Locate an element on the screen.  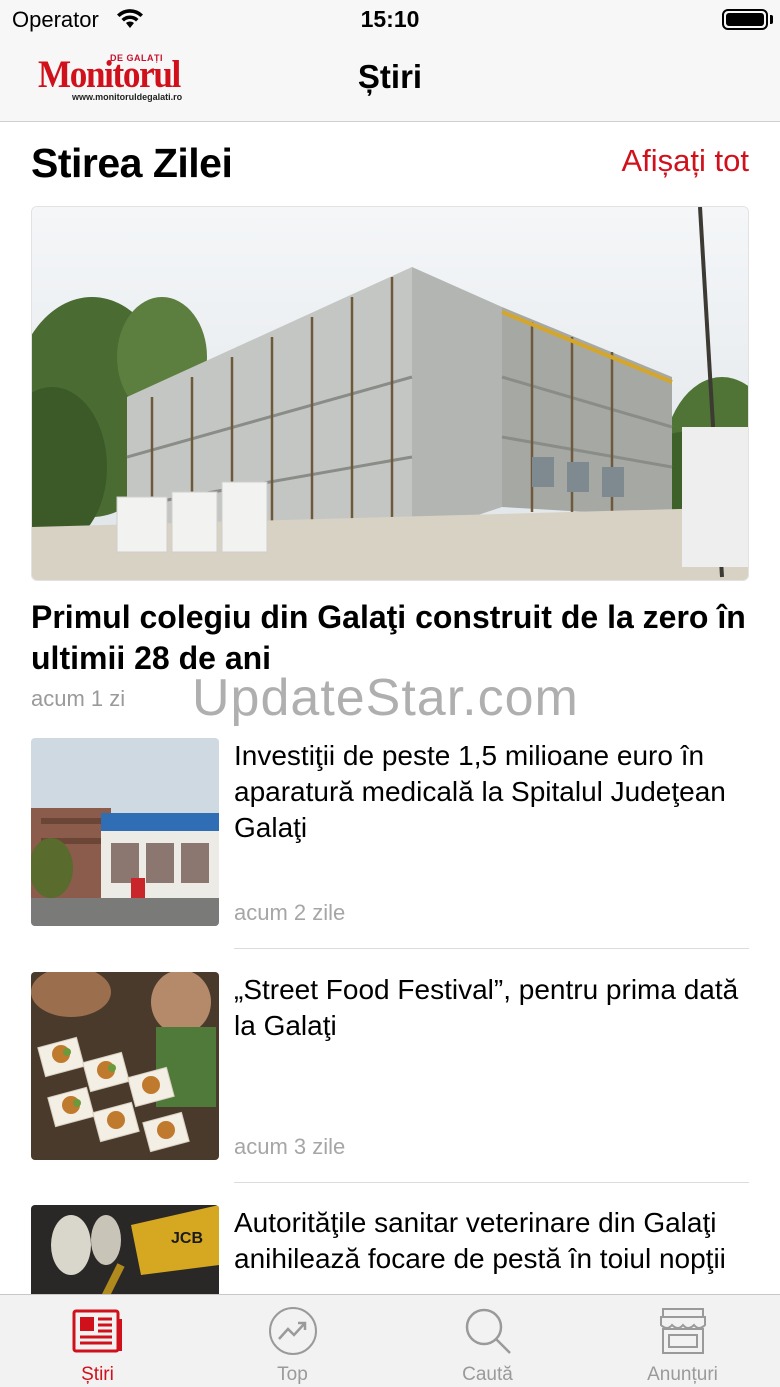
battery-icon is located at coordinates (745, 19).